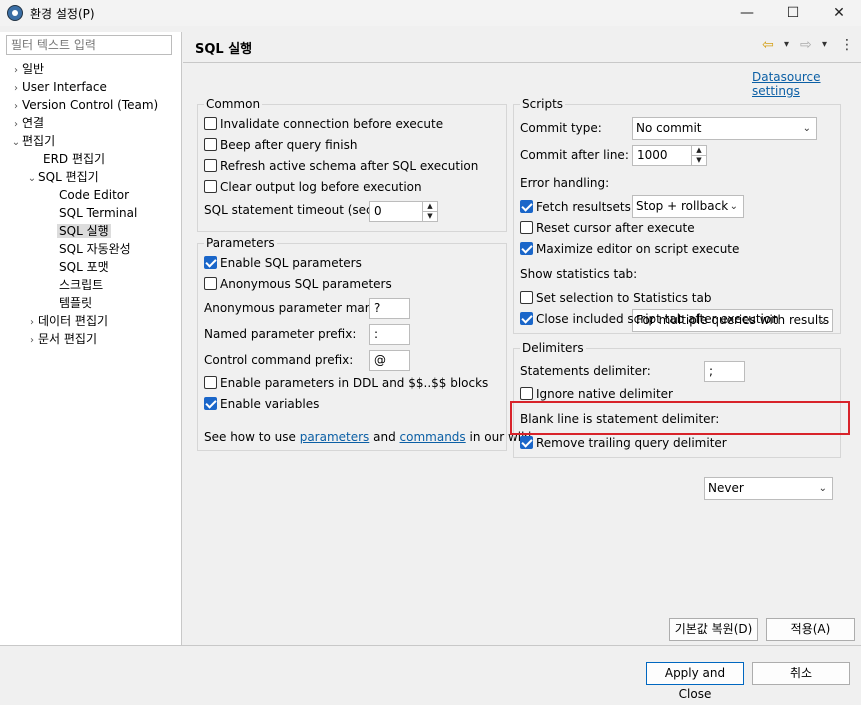  I want to click on parameters-wiki-link: parameters, so click(335, 437).